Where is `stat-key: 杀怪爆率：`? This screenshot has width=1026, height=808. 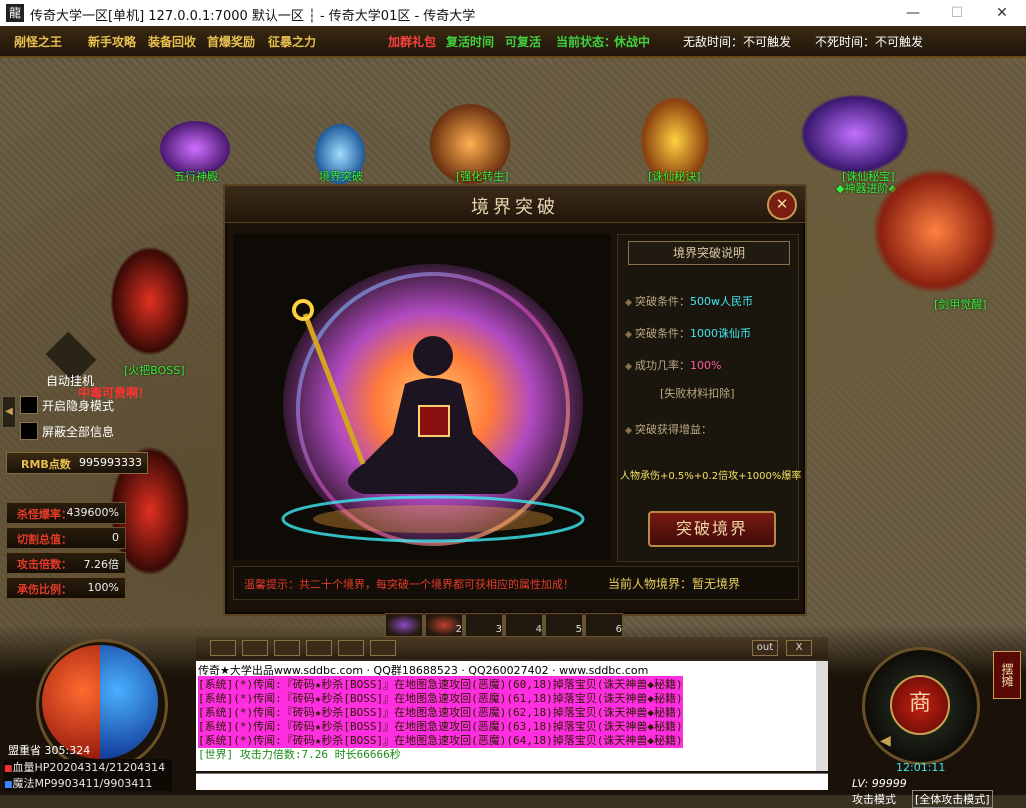
stat-key: 杀怪爆率： is located at coordinates (44, 514).